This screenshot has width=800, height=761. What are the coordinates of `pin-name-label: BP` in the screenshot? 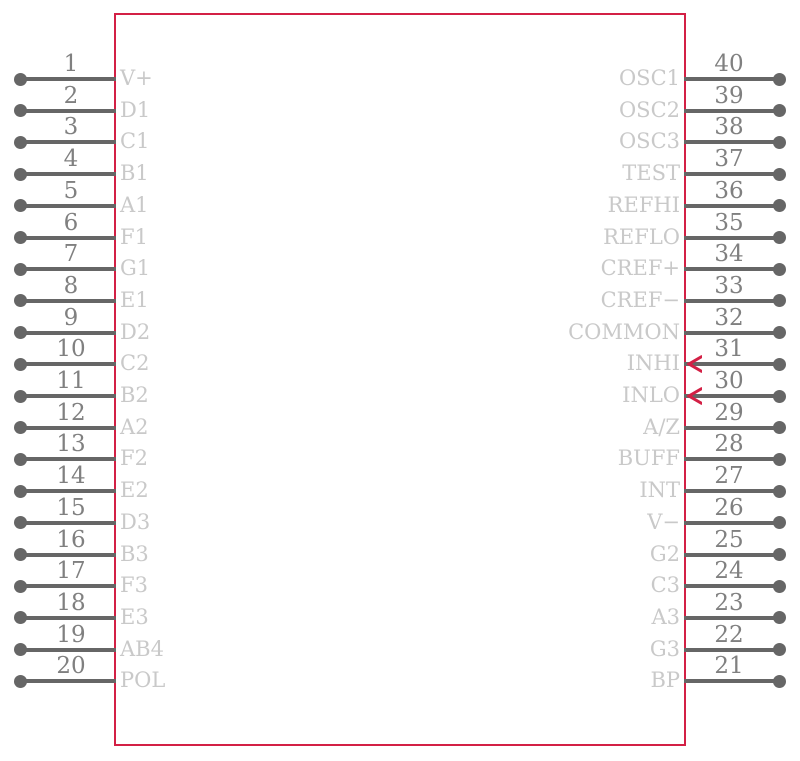 It's located at (665, 680).